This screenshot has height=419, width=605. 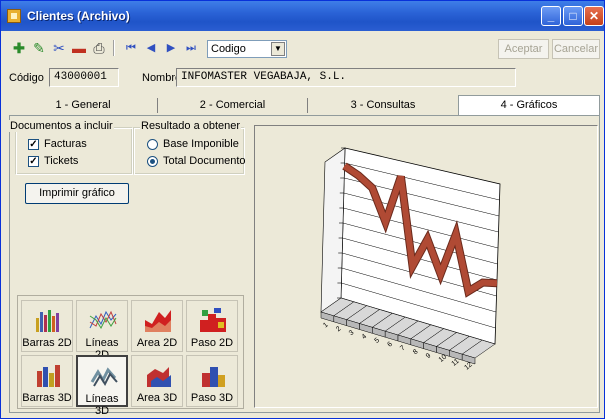 I want to click on chart-x-tick-label: 3, so click(x=352, y=333).